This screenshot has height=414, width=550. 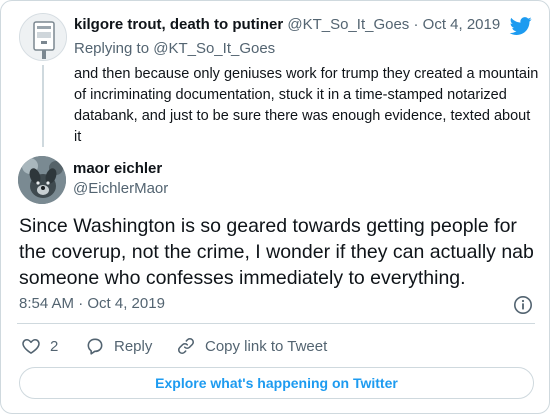 What do you see at coordinates (43, 106) in the screenshot?
I see `thread-line` at bounding box center [43, 106].